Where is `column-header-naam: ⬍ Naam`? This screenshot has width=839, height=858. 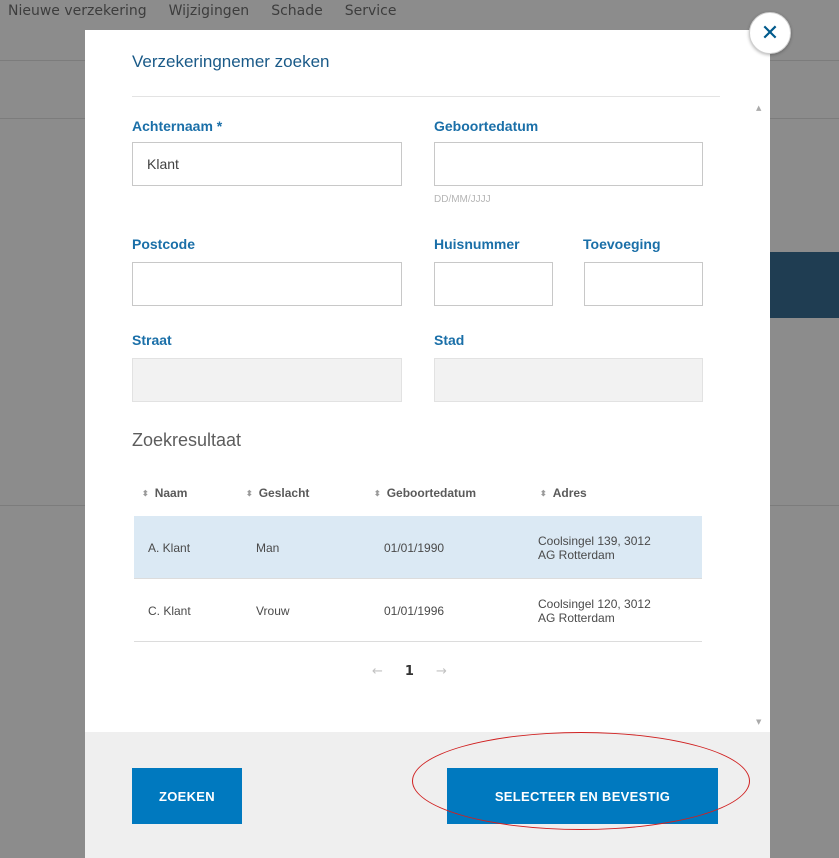 column-header-naam: ⬍ Naam is located at coordinates (164, 493).